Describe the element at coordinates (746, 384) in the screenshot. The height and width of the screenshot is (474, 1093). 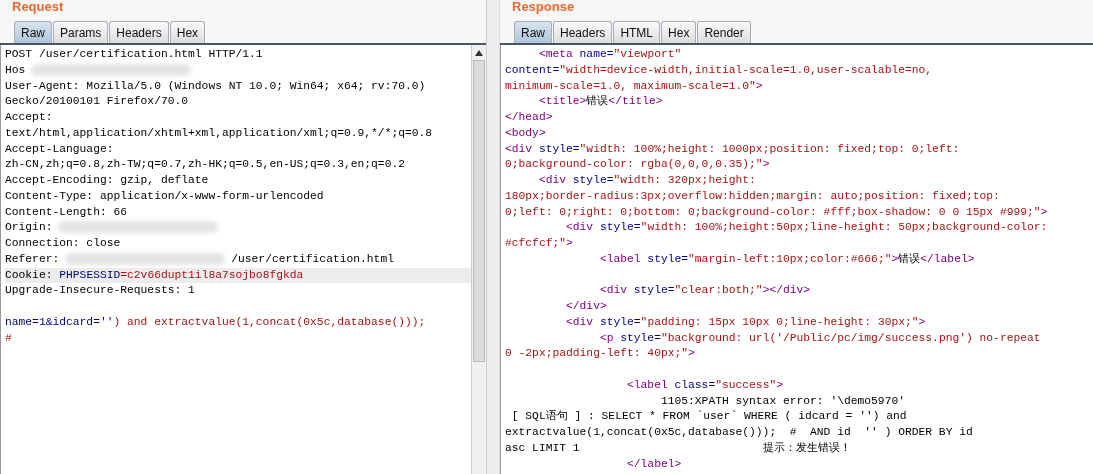
I see `value-text: "success"` at that location.